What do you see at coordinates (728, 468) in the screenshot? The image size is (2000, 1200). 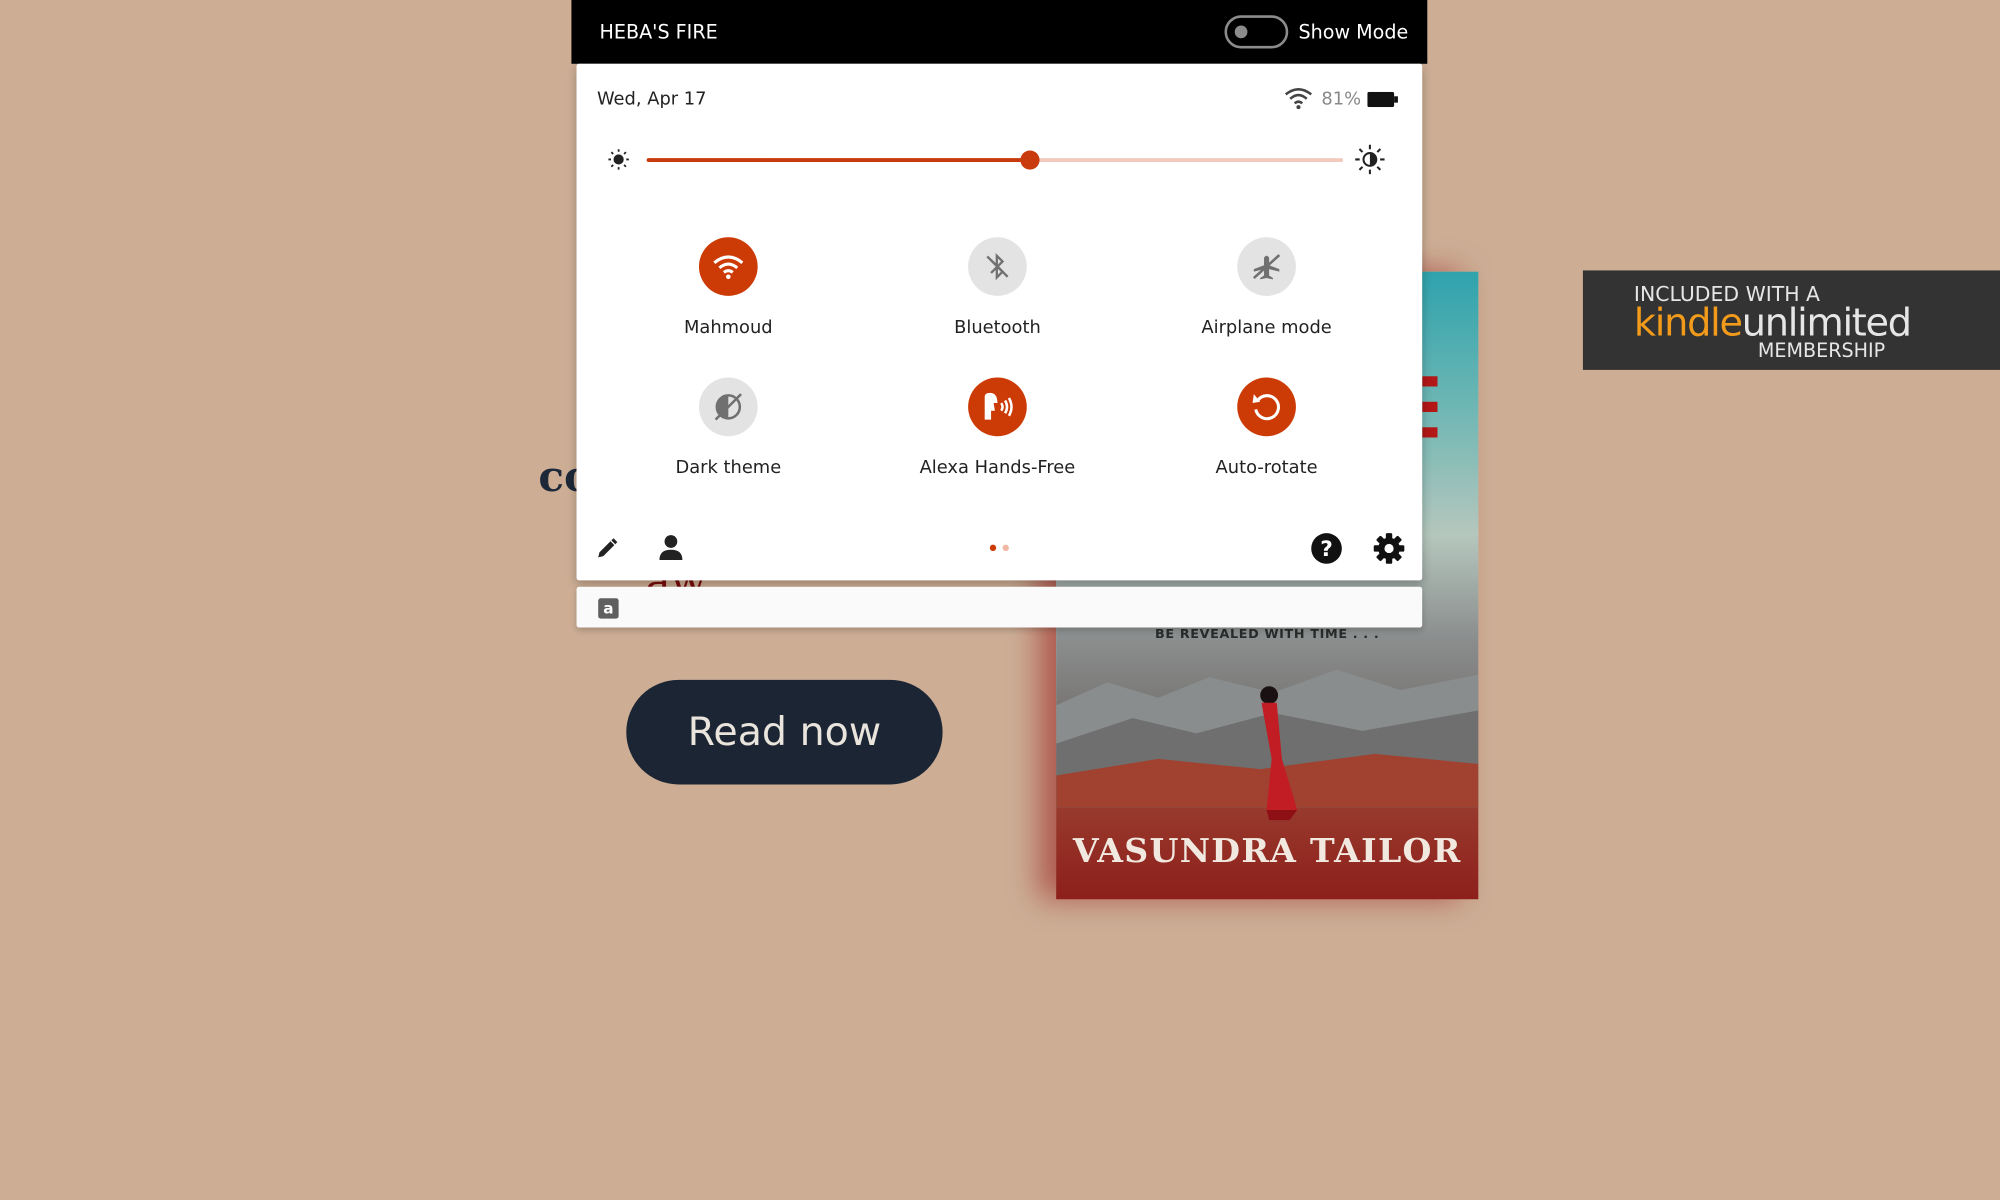 I see `tile-label: Dark theme` at bounding box center [728, 468].